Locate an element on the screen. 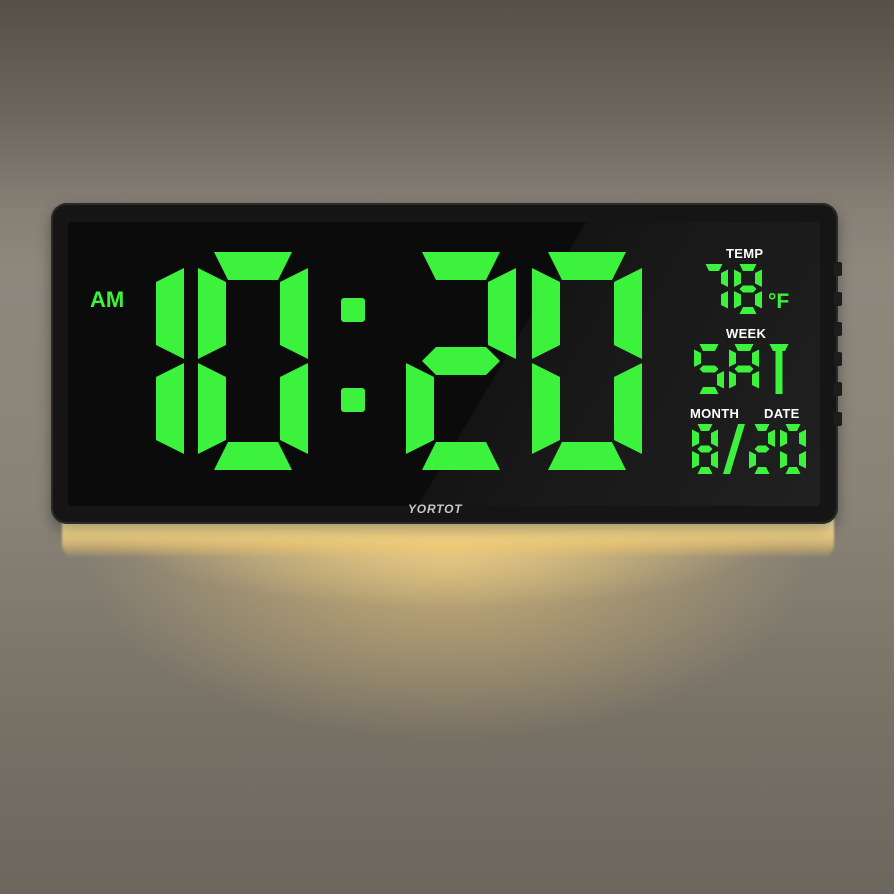 The width and height of the screenshot is (894, 894). brand-logo: YORTOT is located at coordinates (435, 509).